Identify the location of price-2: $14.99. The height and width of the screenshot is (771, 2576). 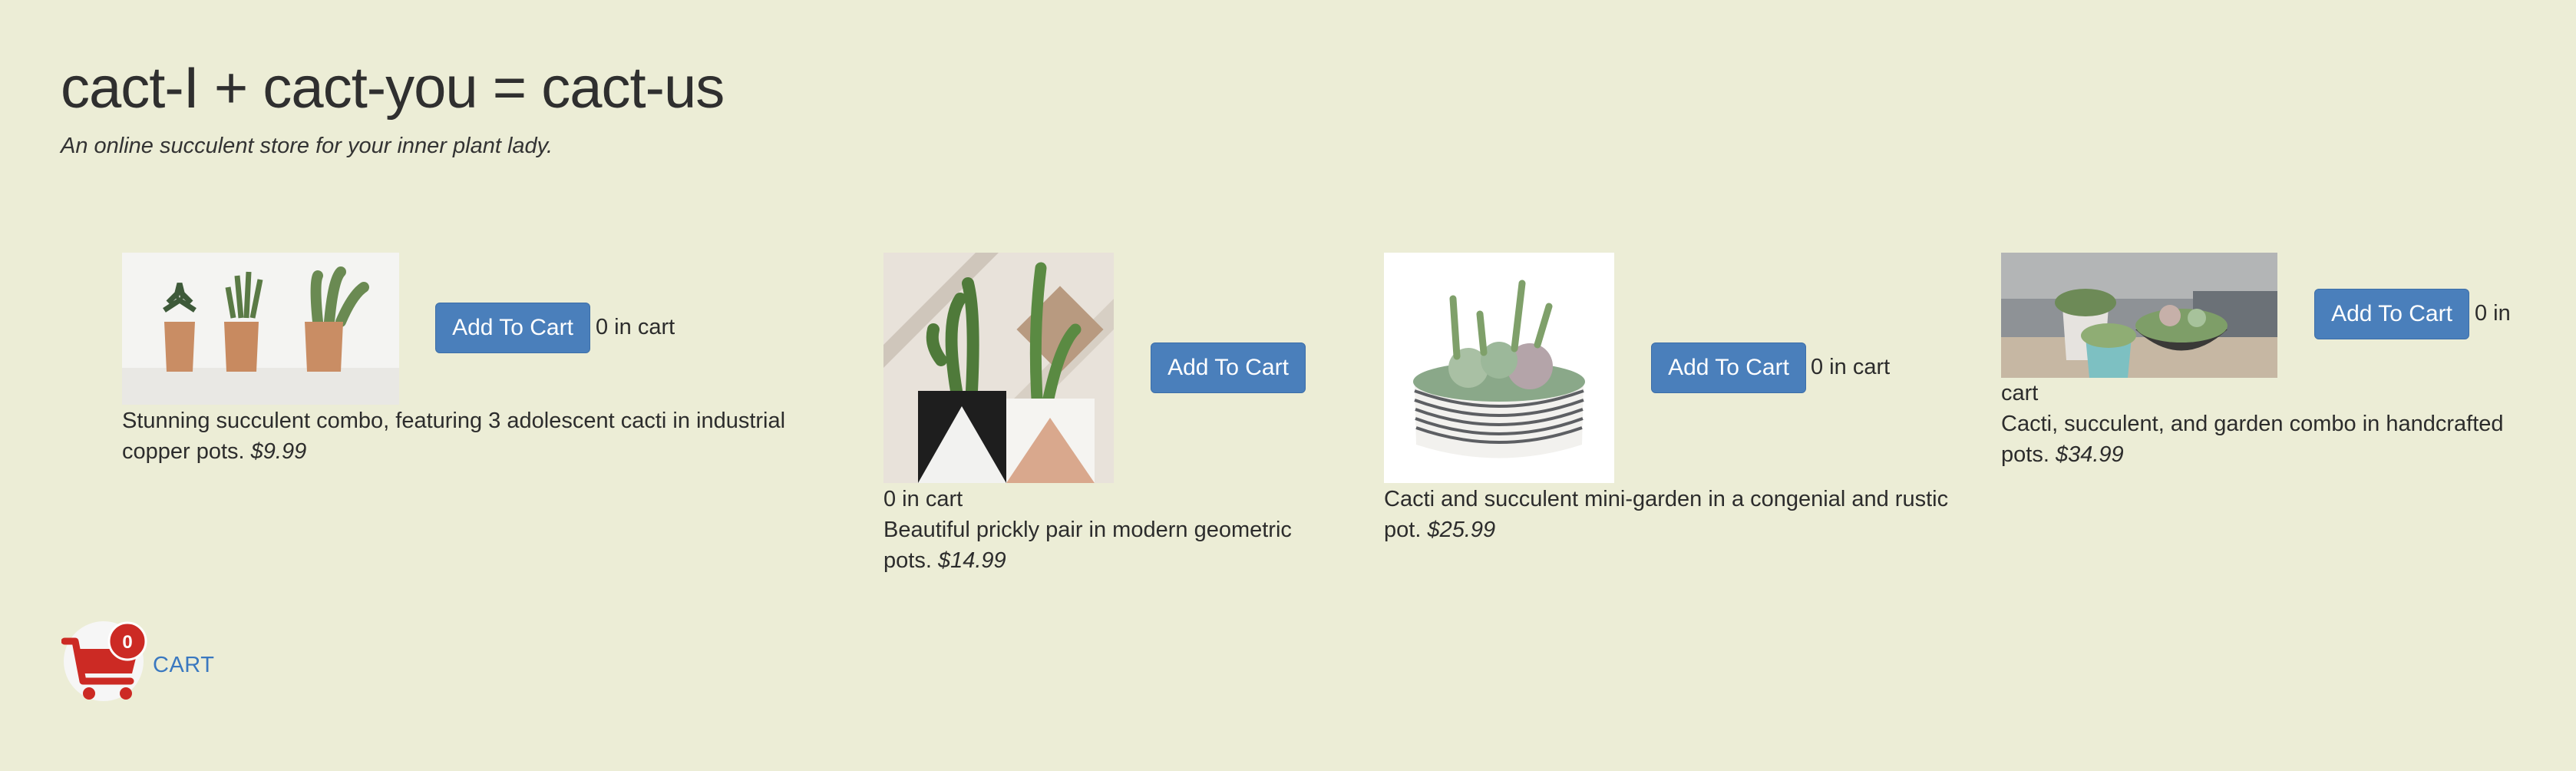
(971, 560).